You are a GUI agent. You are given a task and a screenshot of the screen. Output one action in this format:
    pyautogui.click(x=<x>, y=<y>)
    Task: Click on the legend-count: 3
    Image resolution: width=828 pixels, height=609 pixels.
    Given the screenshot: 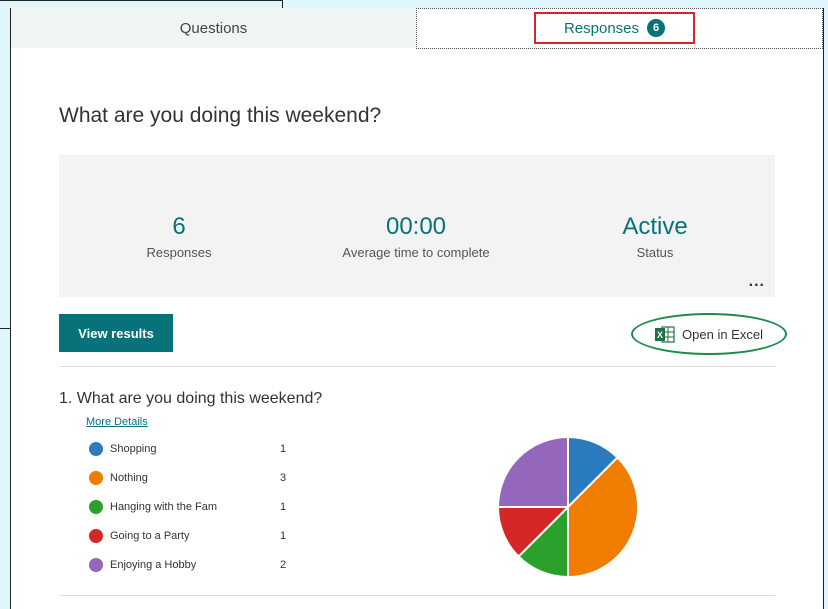 What is the action you would take?
    pyautogui.click(x=283, y=478)
    